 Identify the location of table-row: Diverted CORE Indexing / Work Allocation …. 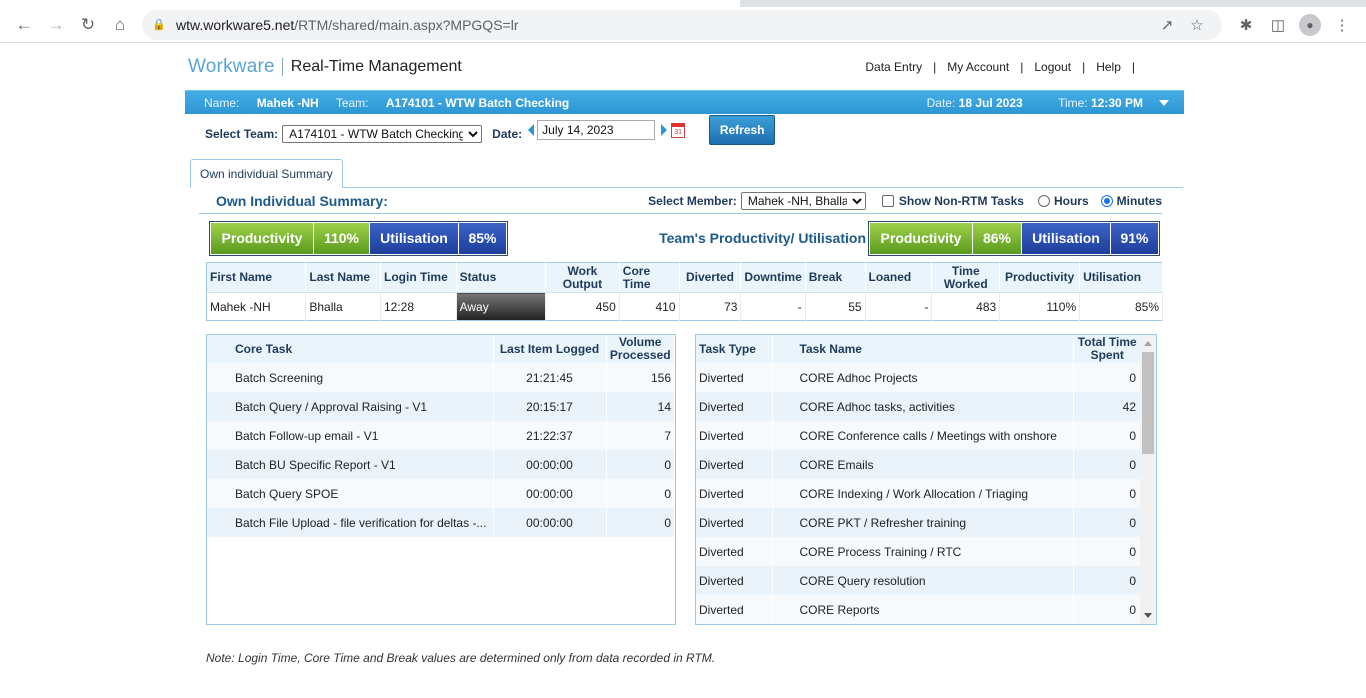
(919, 493).